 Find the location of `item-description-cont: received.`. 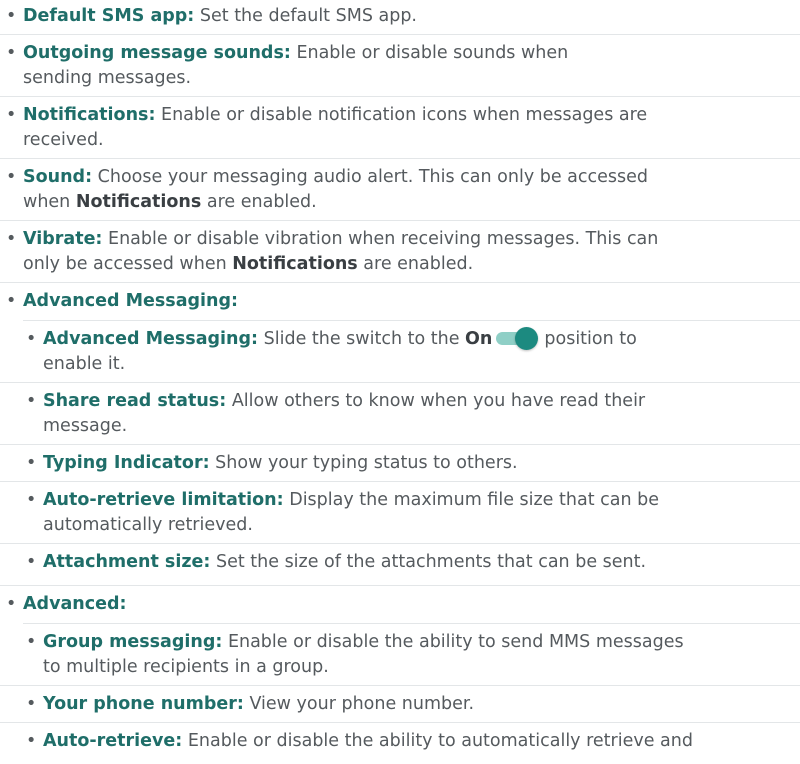

item-description-cont: received. is located at coordinates (63, 140).